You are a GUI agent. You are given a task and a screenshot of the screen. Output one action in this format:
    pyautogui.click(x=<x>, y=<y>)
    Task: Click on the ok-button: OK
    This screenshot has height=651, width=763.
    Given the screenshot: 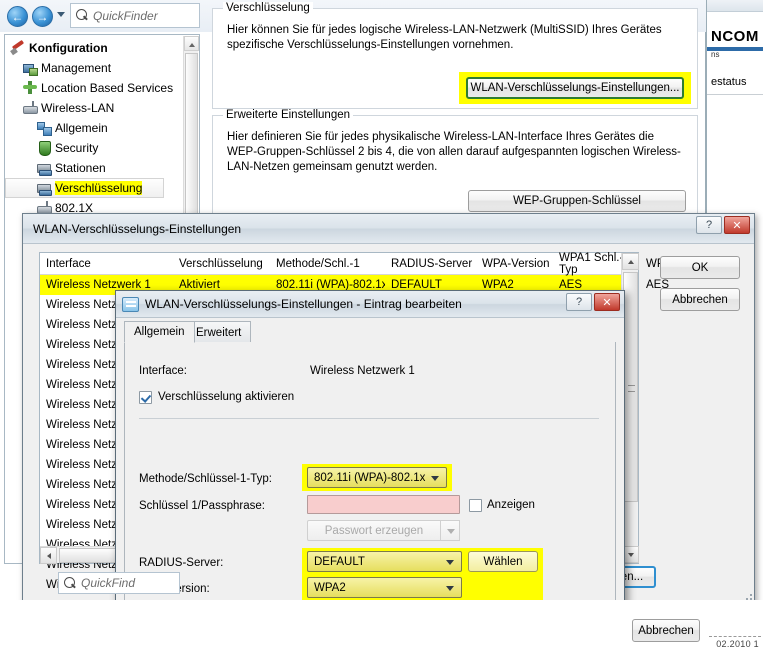 What is the action you would take?
    pyautogui.click(x=700, y=267)
    